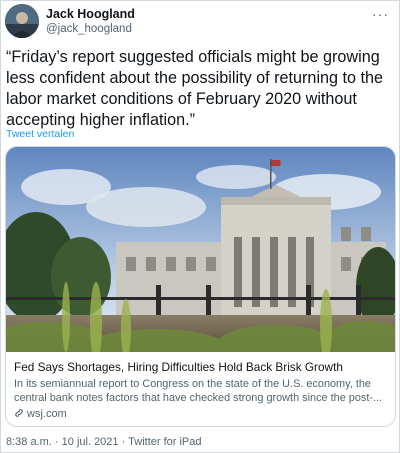 The width and height of the screenshot is (400, 453). I want to click on tweet-date: 10 jul. 2021, so click(90, 442).